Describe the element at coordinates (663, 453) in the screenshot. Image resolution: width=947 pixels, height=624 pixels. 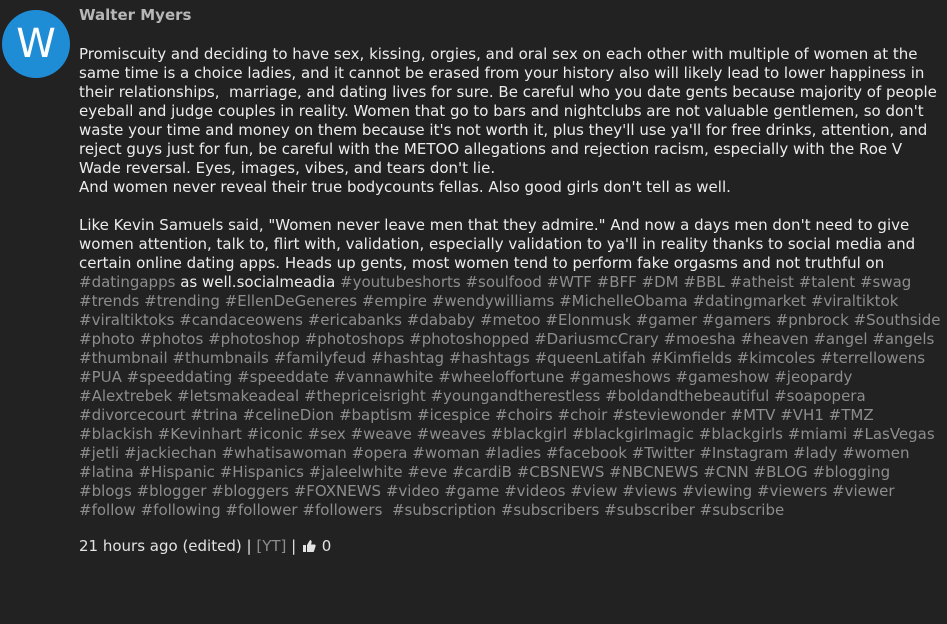
I see `hashtag-link: #Twitter` at that location.